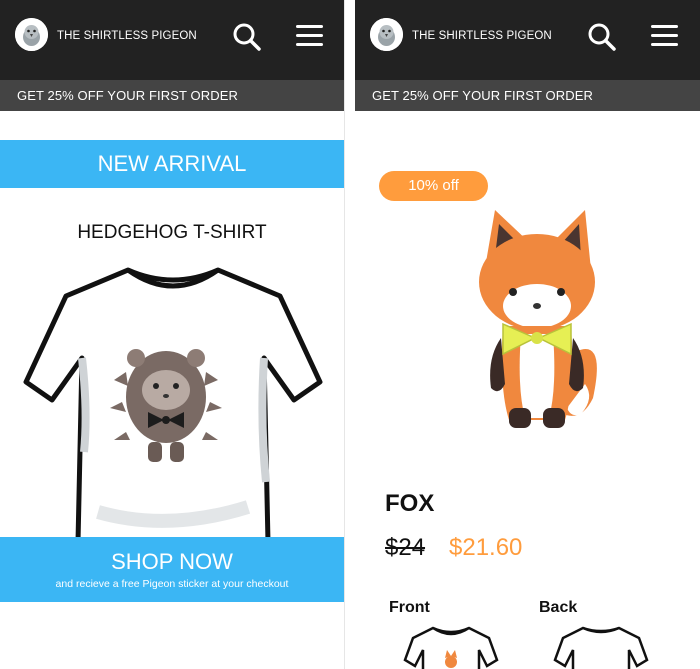  What do you see at coordinates (349, 334) in the screenshot?
I see `screen-divider` at bounding box center [349, 334].